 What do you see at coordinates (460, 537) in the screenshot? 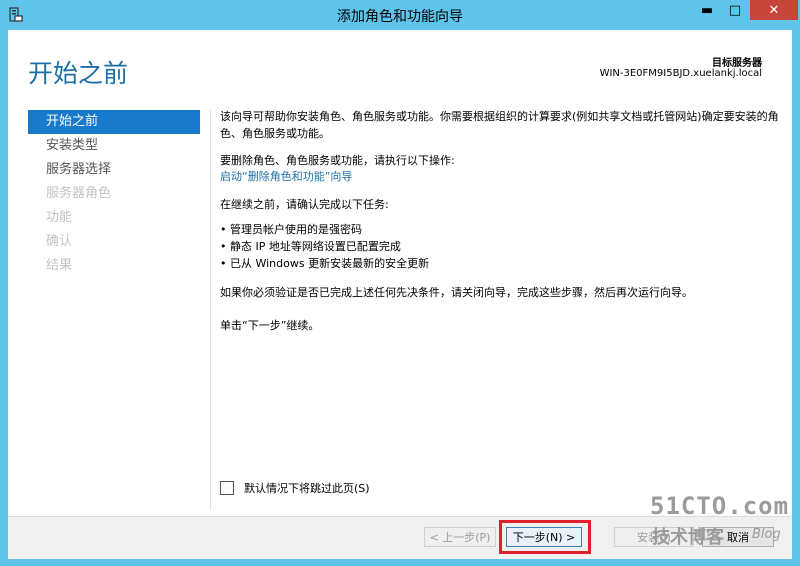
I see `previous-button: < 上一步(P)` at bounding box center [460, 537].